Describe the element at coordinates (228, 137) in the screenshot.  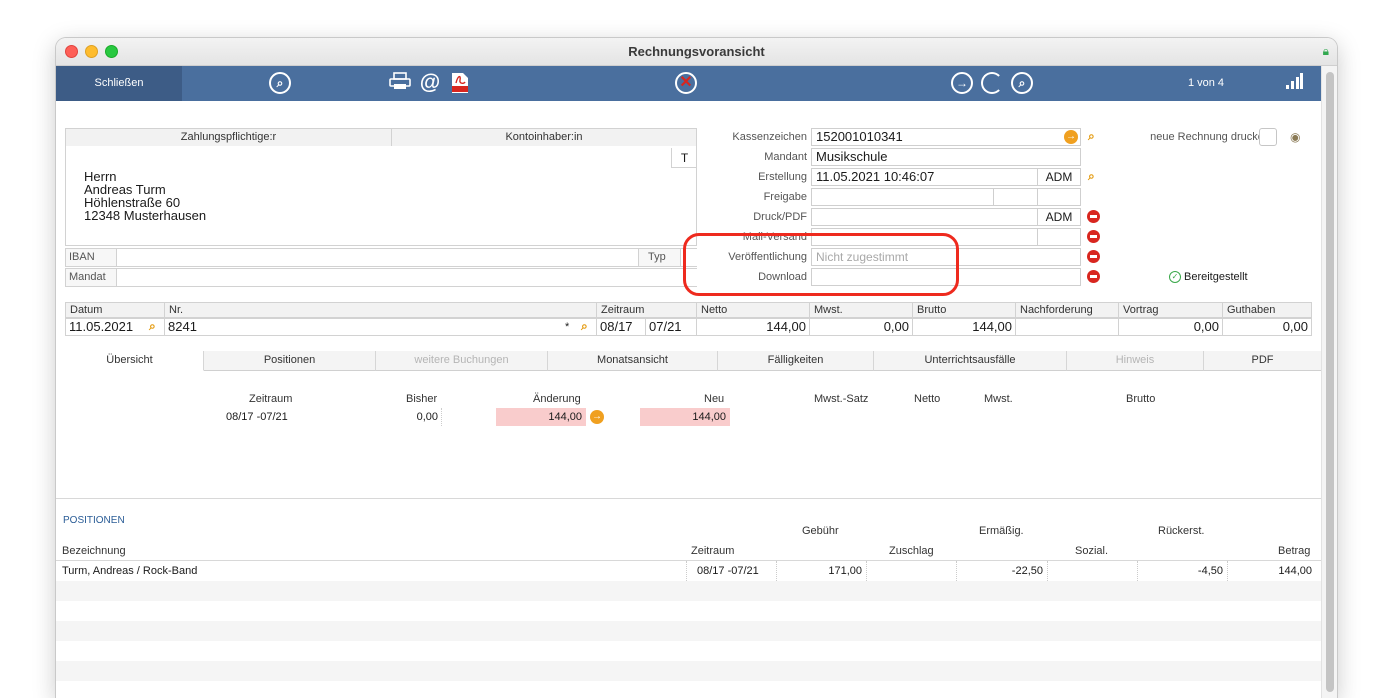
I see `payer-column-header: Zahlungspflichtige:r` at that location.